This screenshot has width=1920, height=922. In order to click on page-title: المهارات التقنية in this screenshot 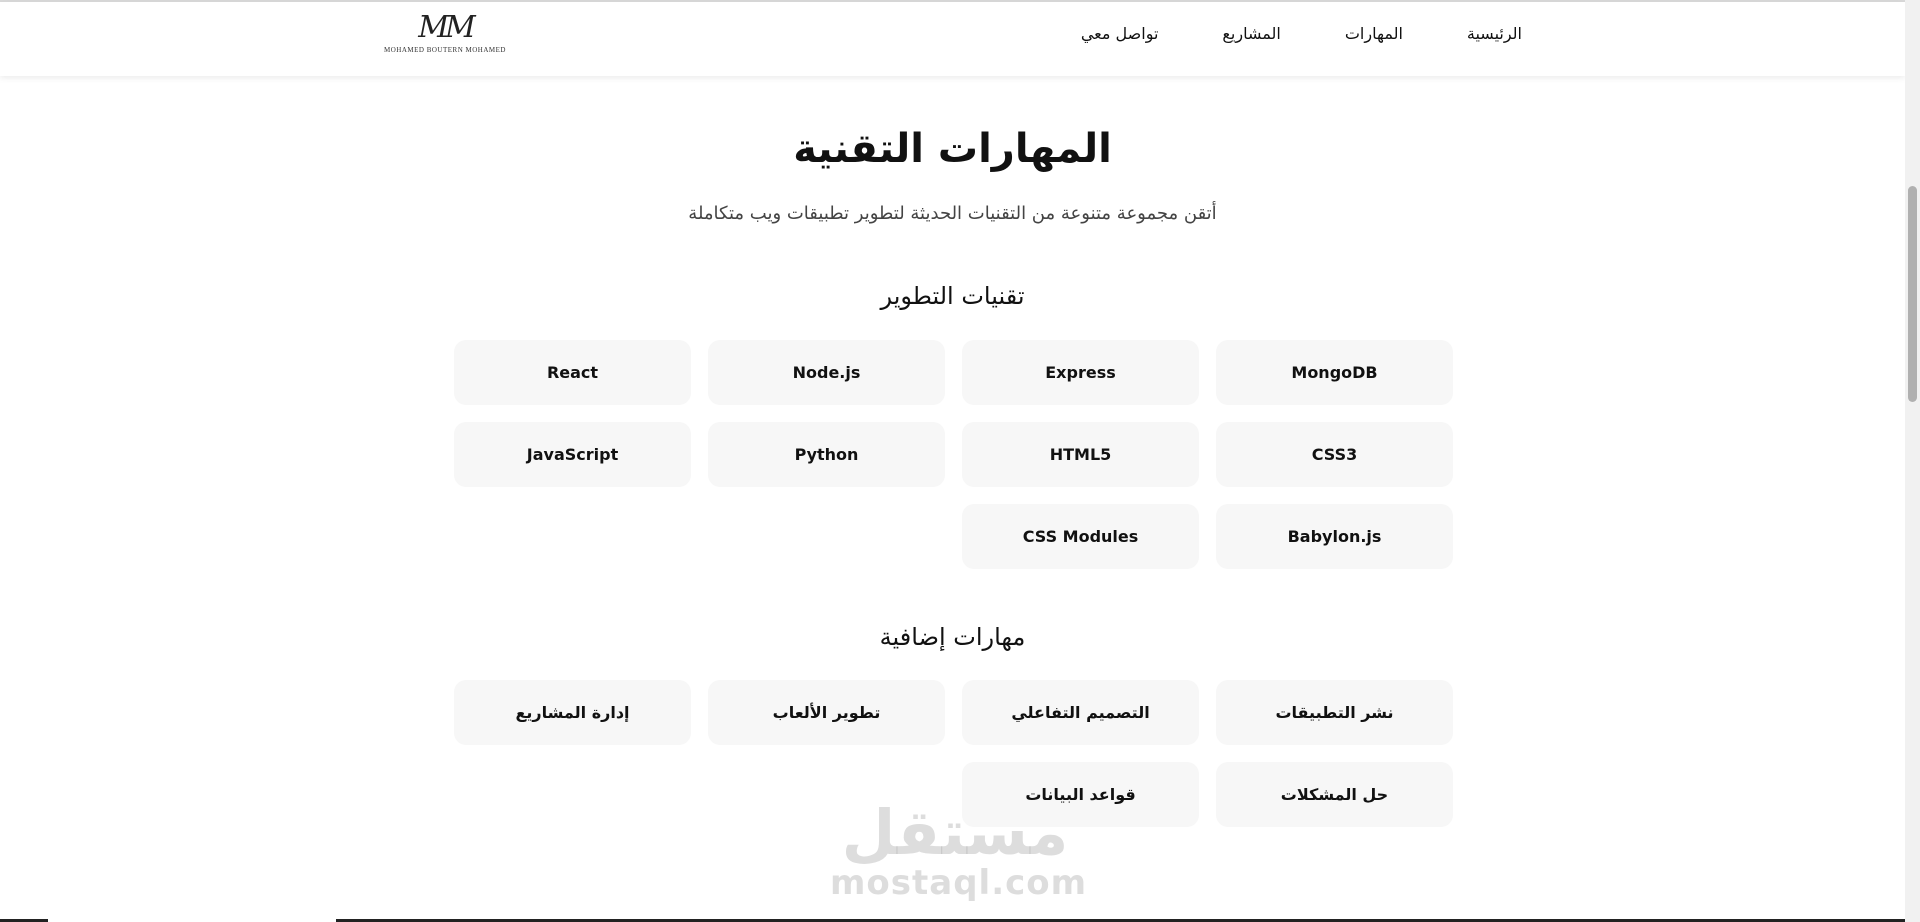, I will do `click(952, 149)`.